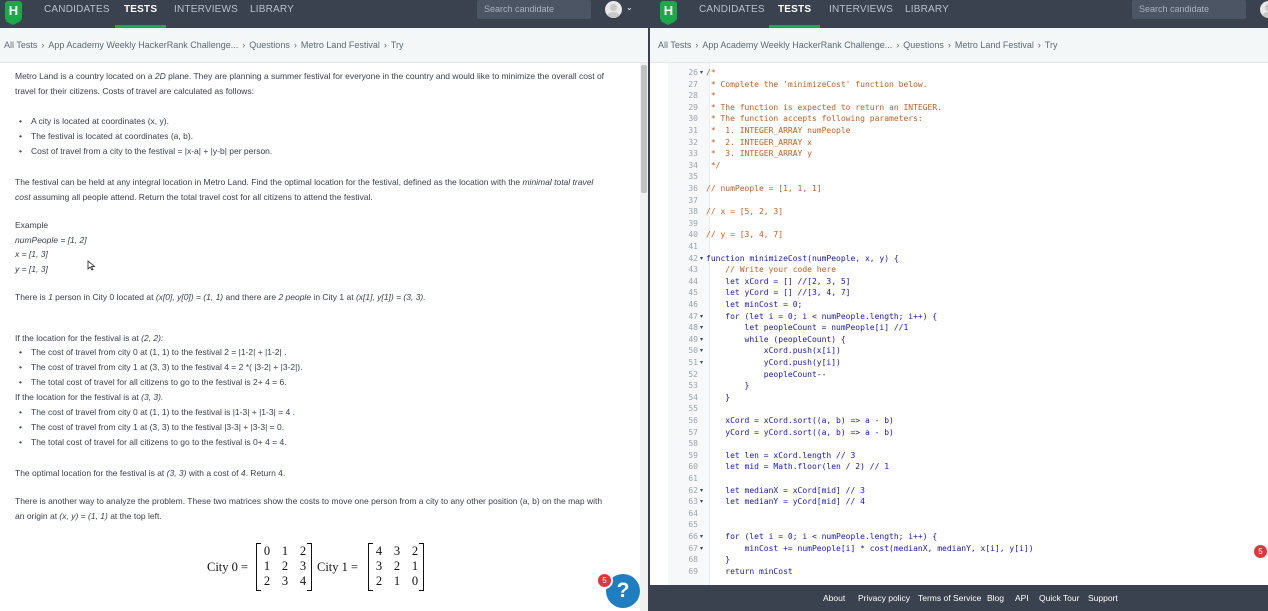 This screenshot has width=1268, height=611. What do you see at coordinates (766, 374) in the screenshot?
I see `code-line: peopleCount--` at bounding box center [766, 374].